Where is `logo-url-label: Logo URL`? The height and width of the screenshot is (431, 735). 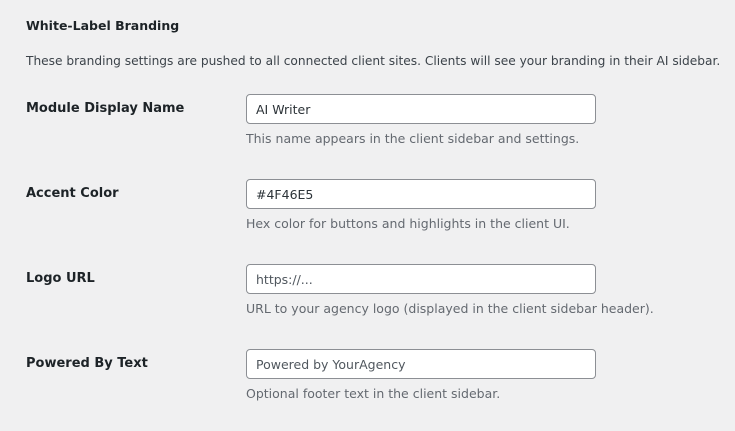 logo-url-label: Logo URL is located at coordinates (60, 278).